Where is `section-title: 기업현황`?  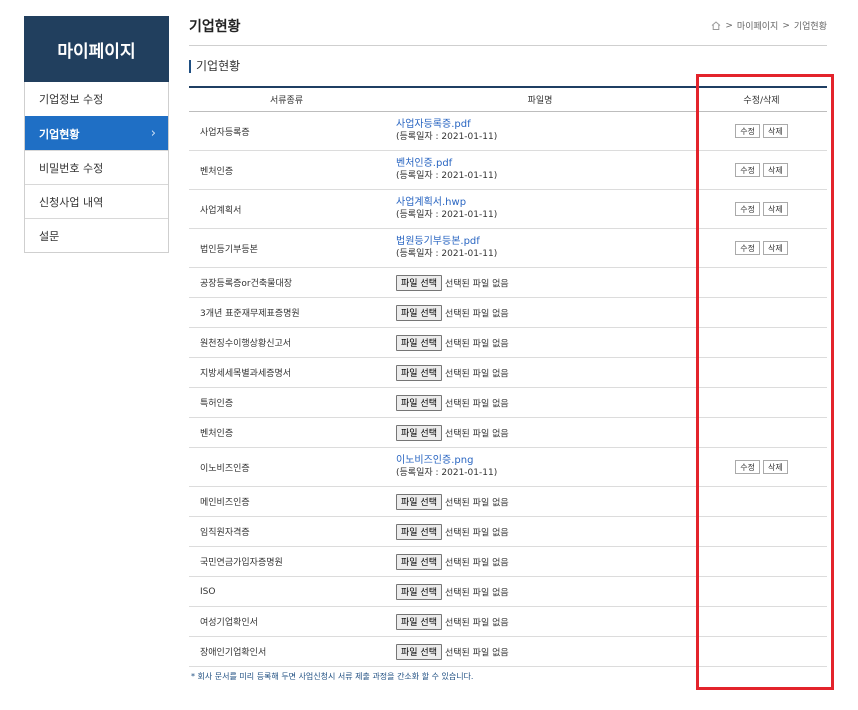 section-title: 기업현황 is located at coordinates (214, 66).